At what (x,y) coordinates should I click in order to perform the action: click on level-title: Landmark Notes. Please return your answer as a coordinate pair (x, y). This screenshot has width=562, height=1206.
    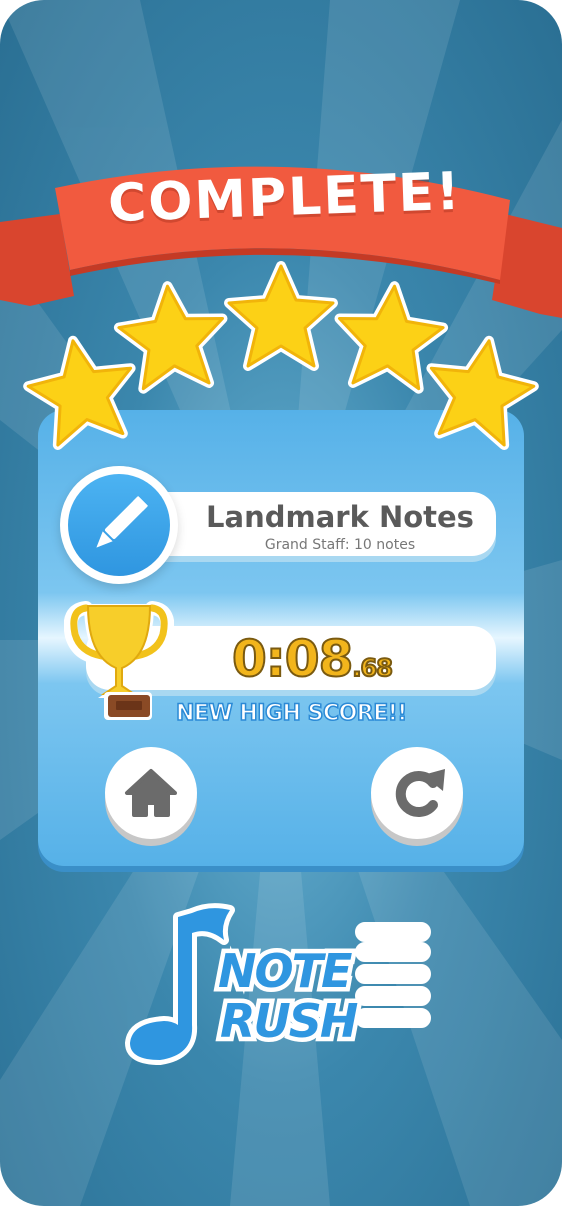
    Looking at the image, I should click on (340, 517).